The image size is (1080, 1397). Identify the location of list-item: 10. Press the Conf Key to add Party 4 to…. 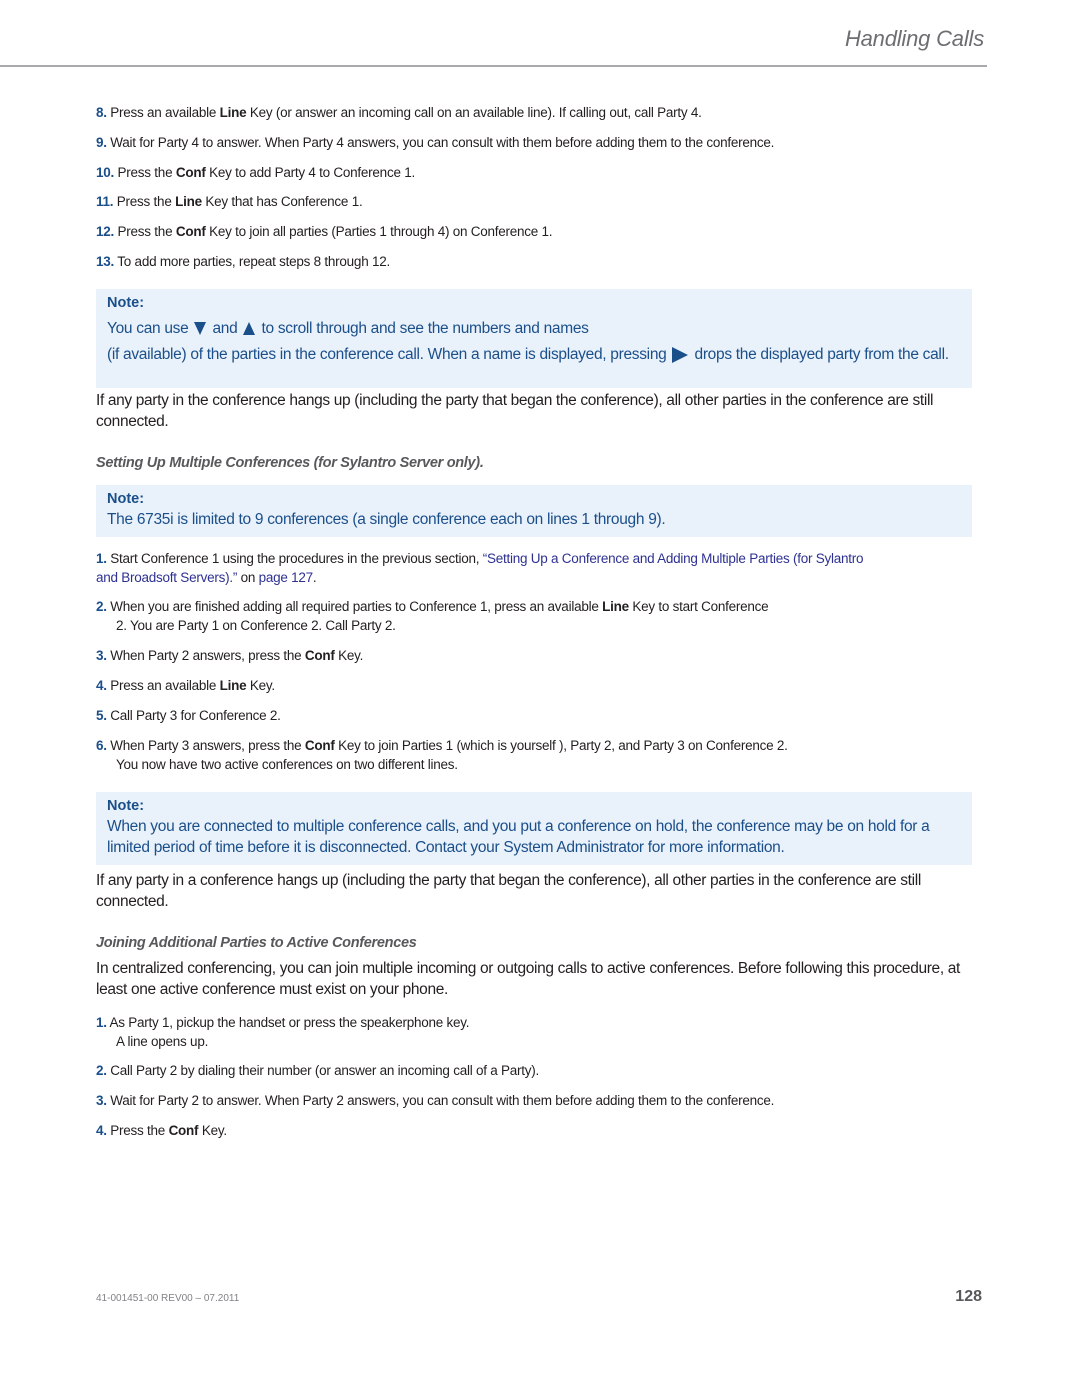
(255, 172).